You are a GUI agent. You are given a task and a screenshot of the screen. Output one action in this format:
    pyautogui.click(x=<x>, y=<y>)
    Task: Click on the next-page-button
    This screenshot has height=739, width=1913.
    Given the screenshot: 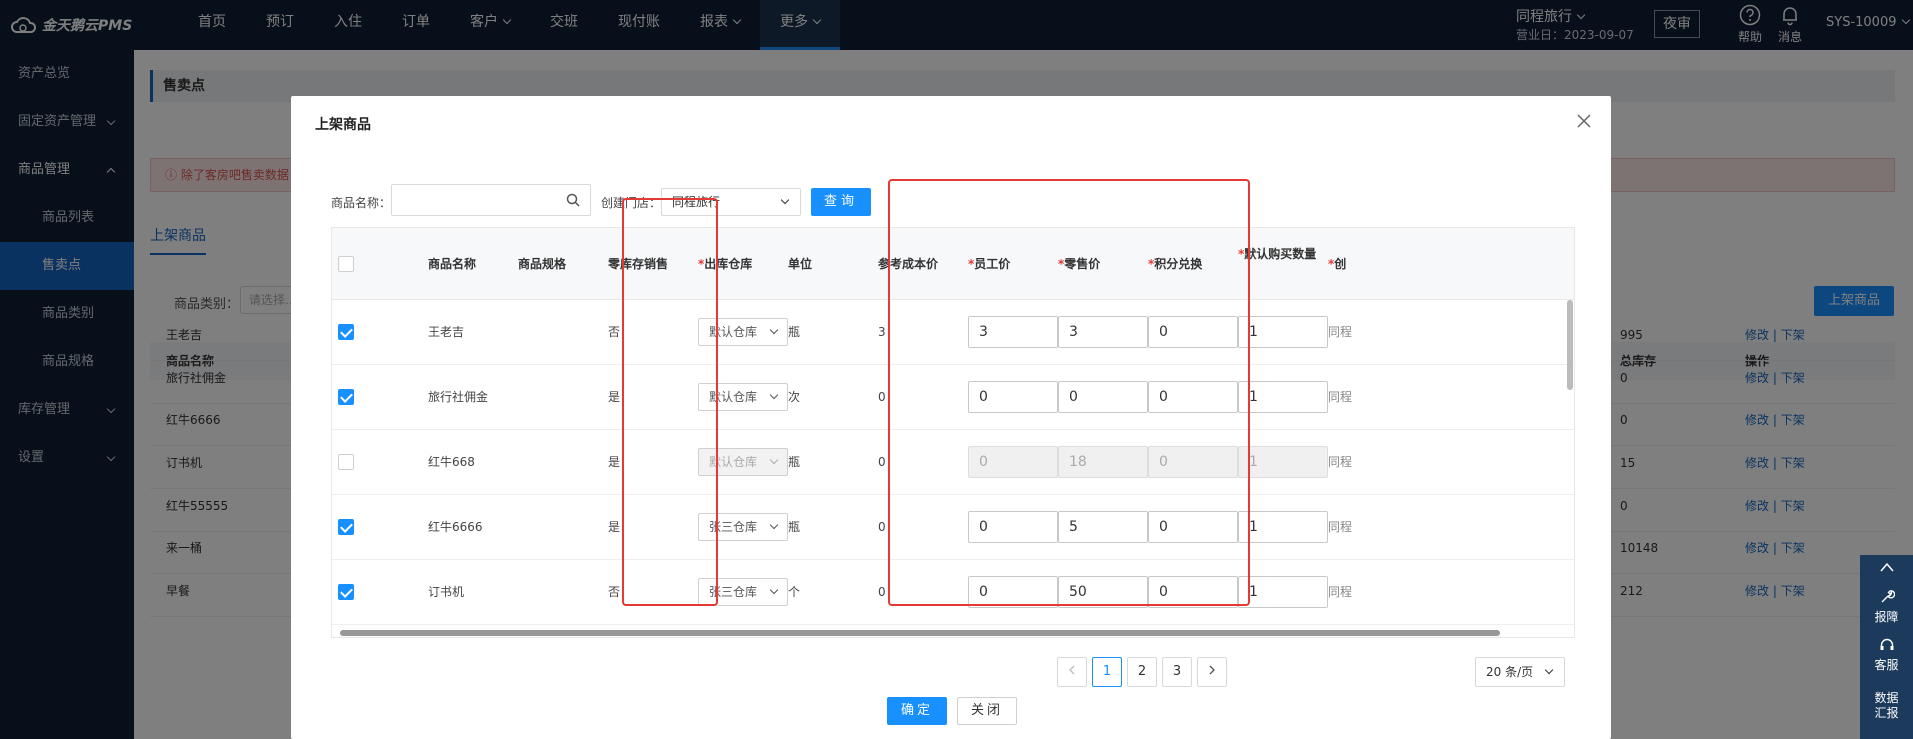 What is the action you would take?
    pyautogui.click(x=1212, y=672)
    